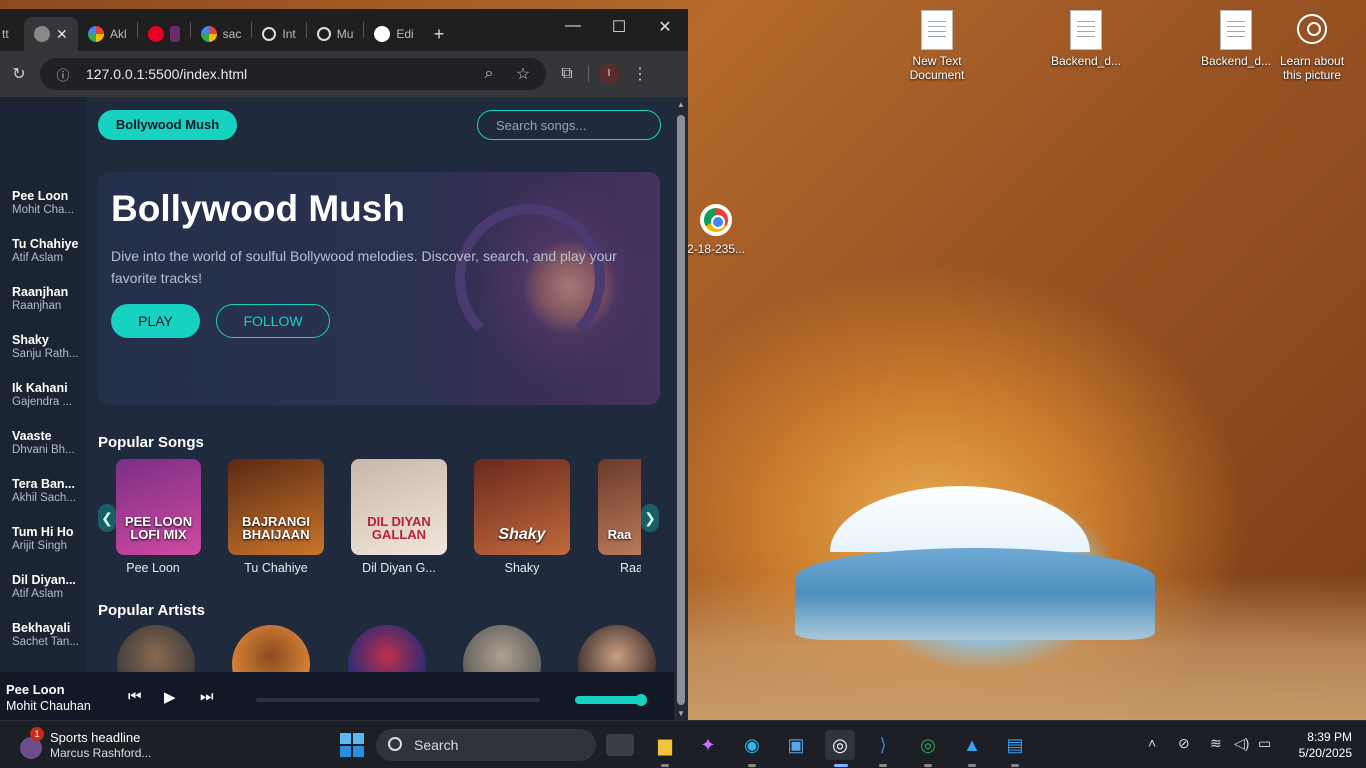 This screenshot has height=768, width=1366. I want to click on battery-icon: ▭, so click(1264, 743).